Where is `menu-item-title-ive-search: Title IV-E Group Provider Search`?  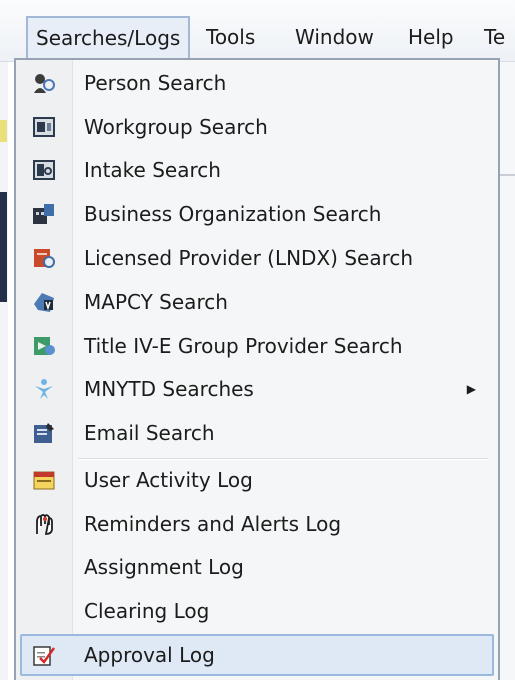
menu-item-title-ive-search: Title IV-E Group Provider Search is located at coordinates (257, 346).